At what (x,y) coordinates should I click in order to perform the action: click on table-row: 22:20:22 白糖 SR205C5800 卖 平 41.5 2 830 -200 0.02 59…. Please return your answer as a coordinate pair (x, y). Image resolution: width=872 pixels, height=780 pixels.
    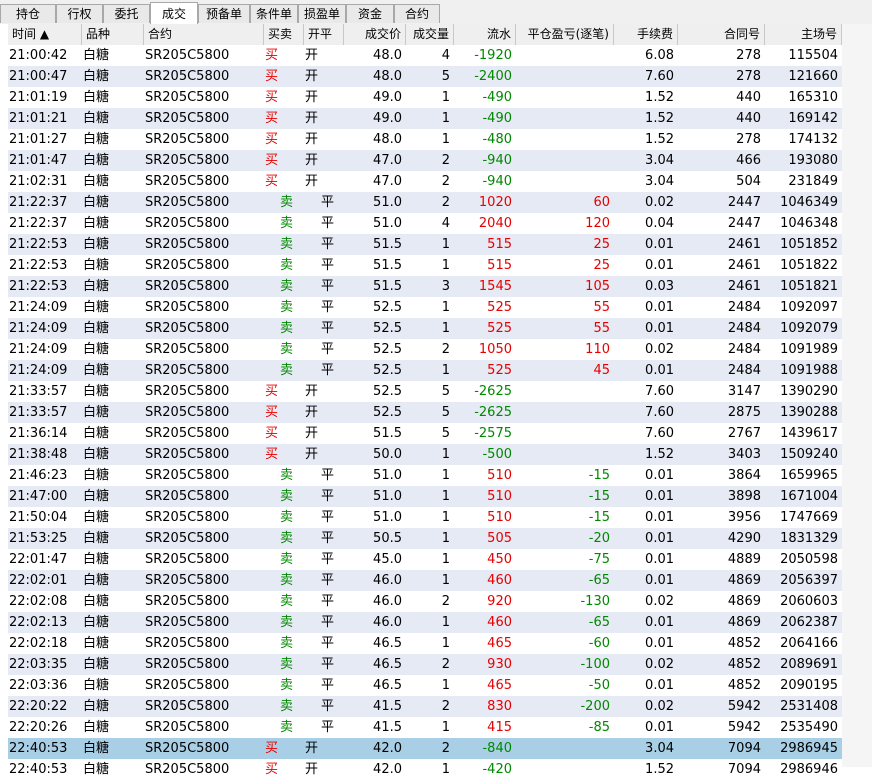
    Looking at the image, I should click on (425, 706).